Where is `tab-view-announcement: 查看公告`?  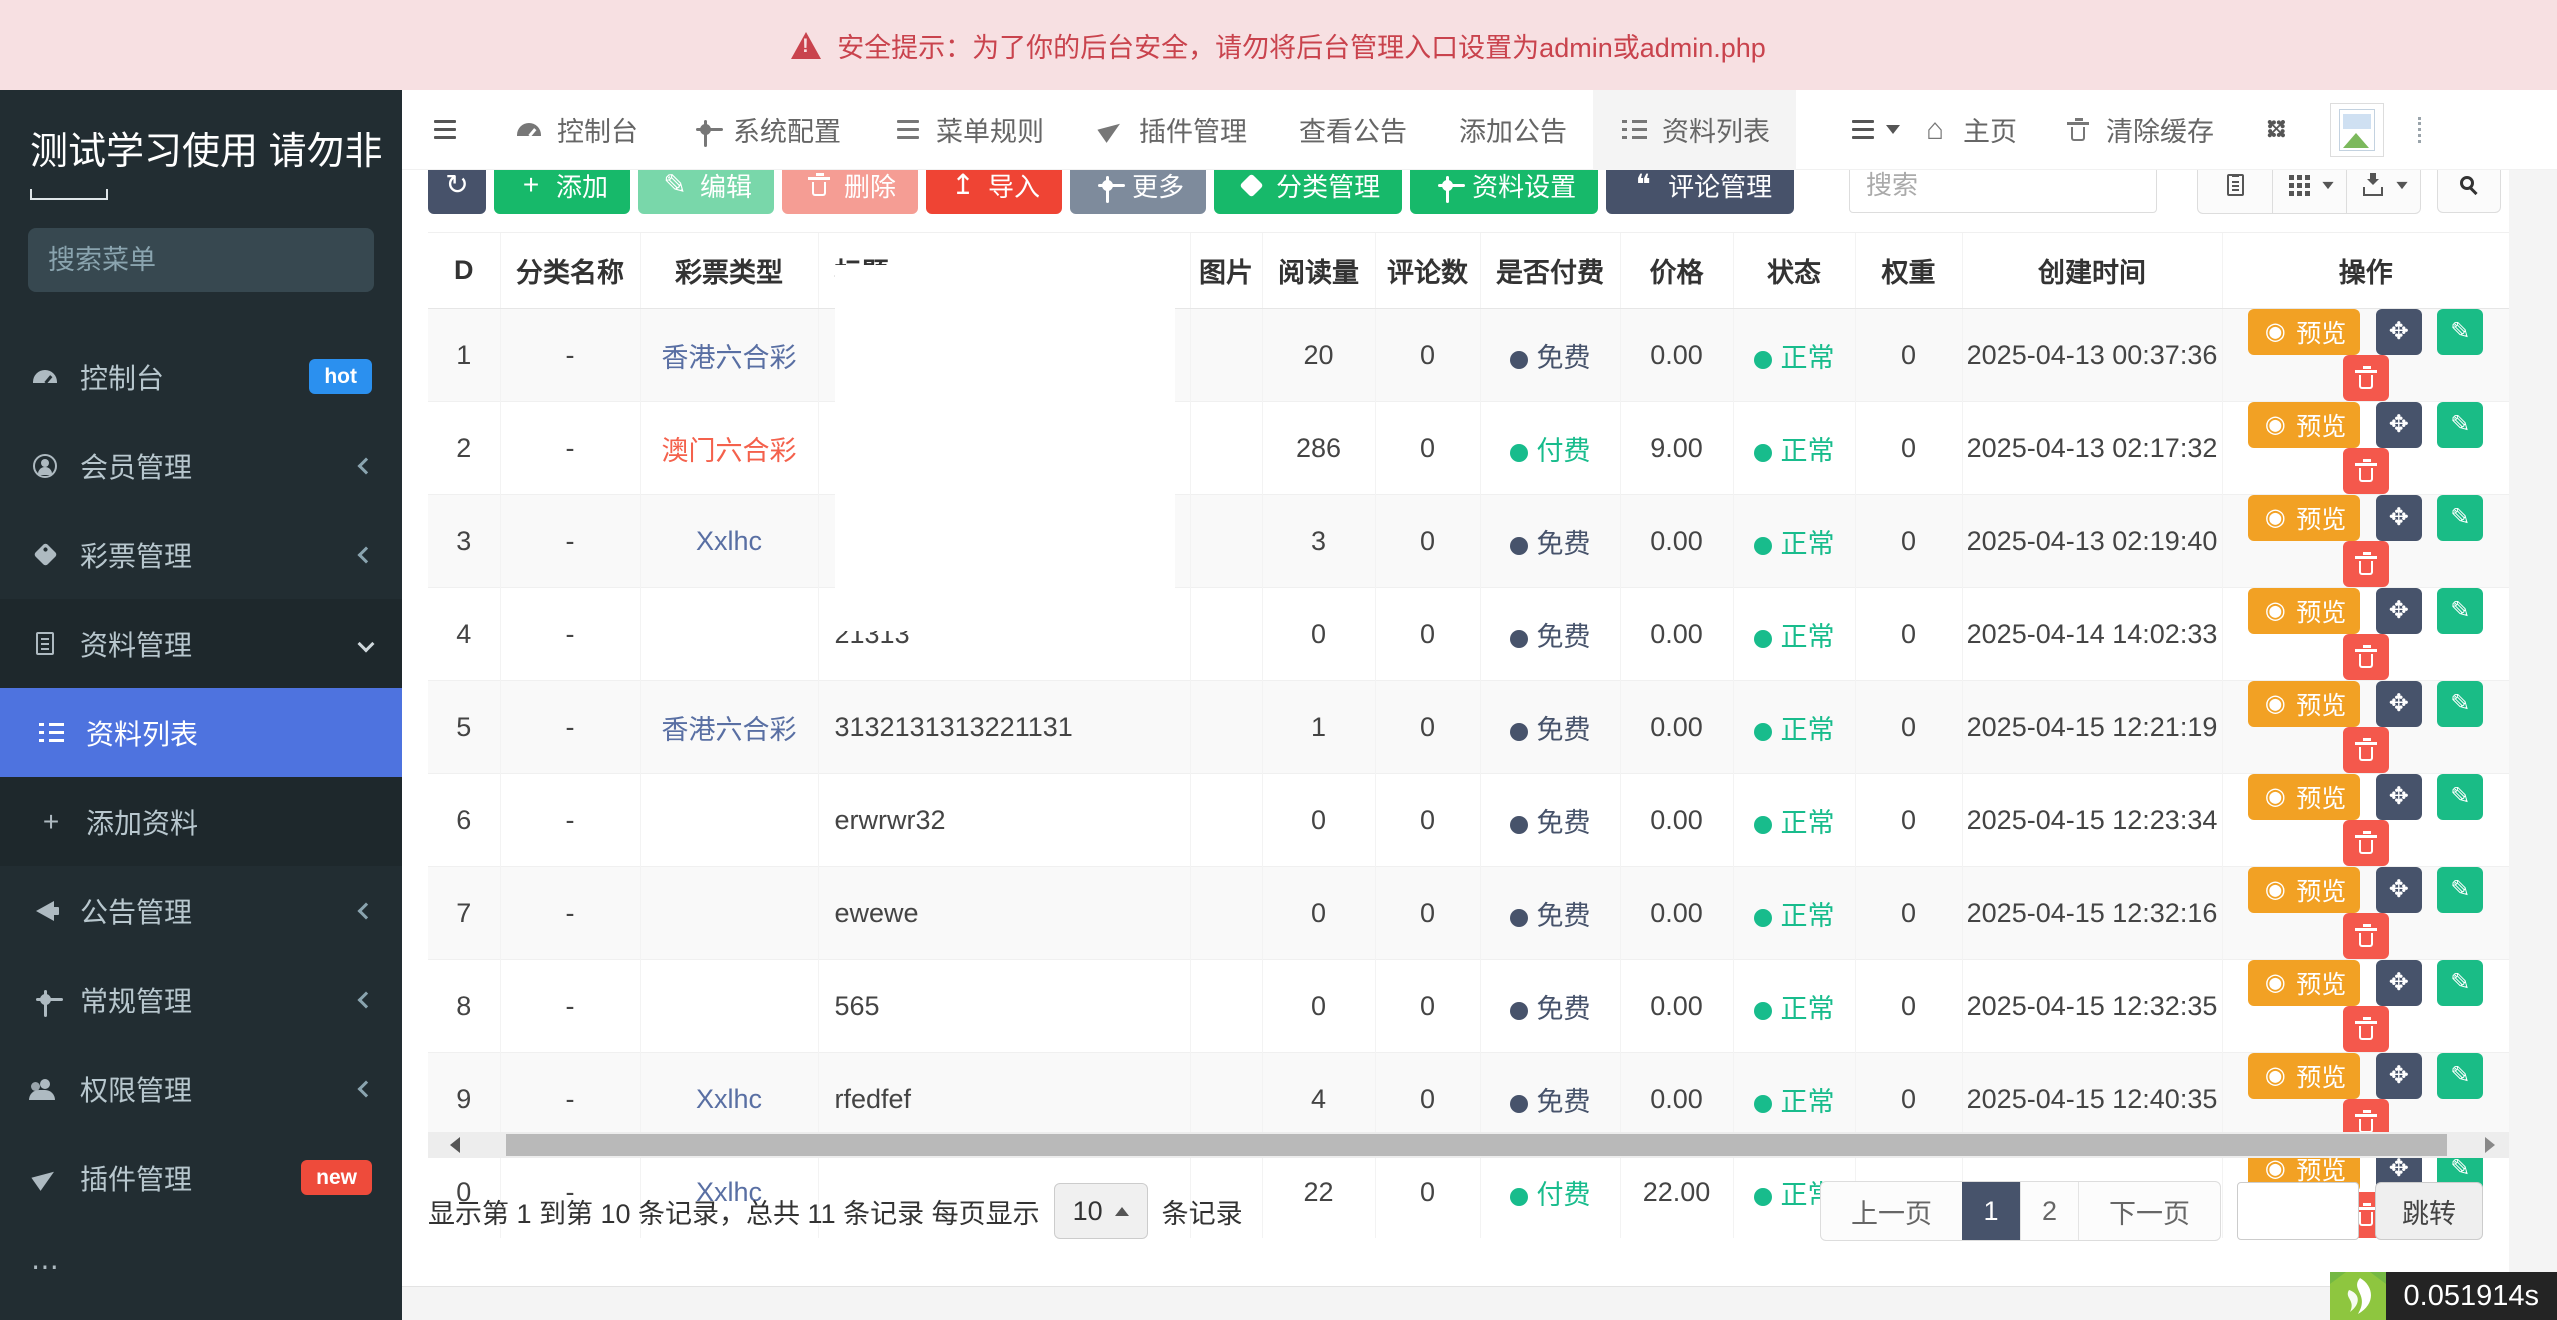
tab-view-announcement: 查看公告 is located at coordinates (1353, 130).